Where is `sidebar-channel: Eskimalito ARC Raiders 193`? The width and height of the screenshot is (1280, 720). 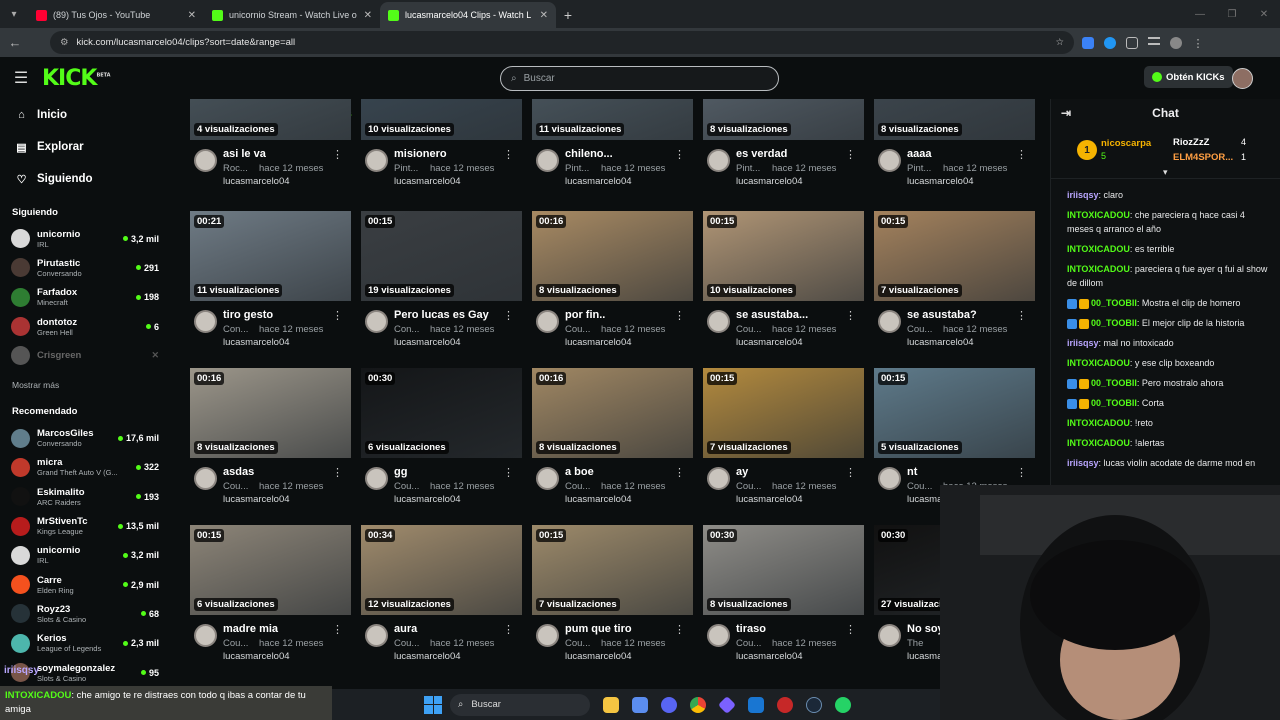
sidebar-channel: Eskimalito ARC Raiders 193 is located at coordinates (85, 496).